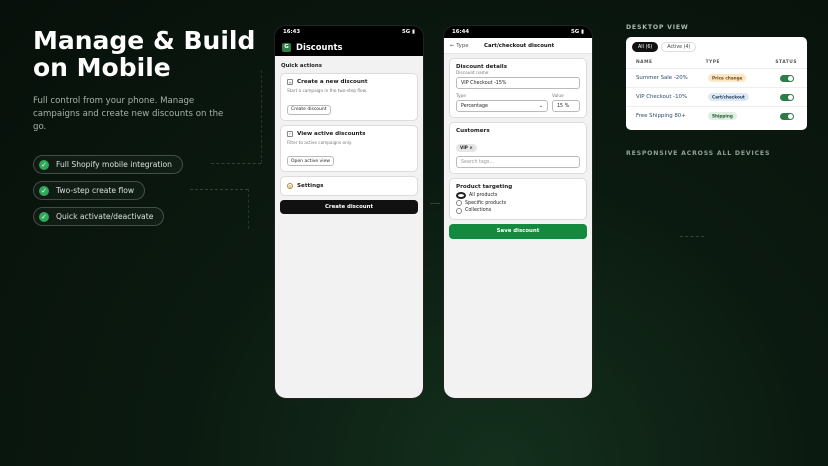 The width and height of the screenshot is (828, 466). What do you see at coordinates (518, 32) in the screenshot?
I see `status-bar: 16:44 5G ▮` at bounding box center [518, 32].